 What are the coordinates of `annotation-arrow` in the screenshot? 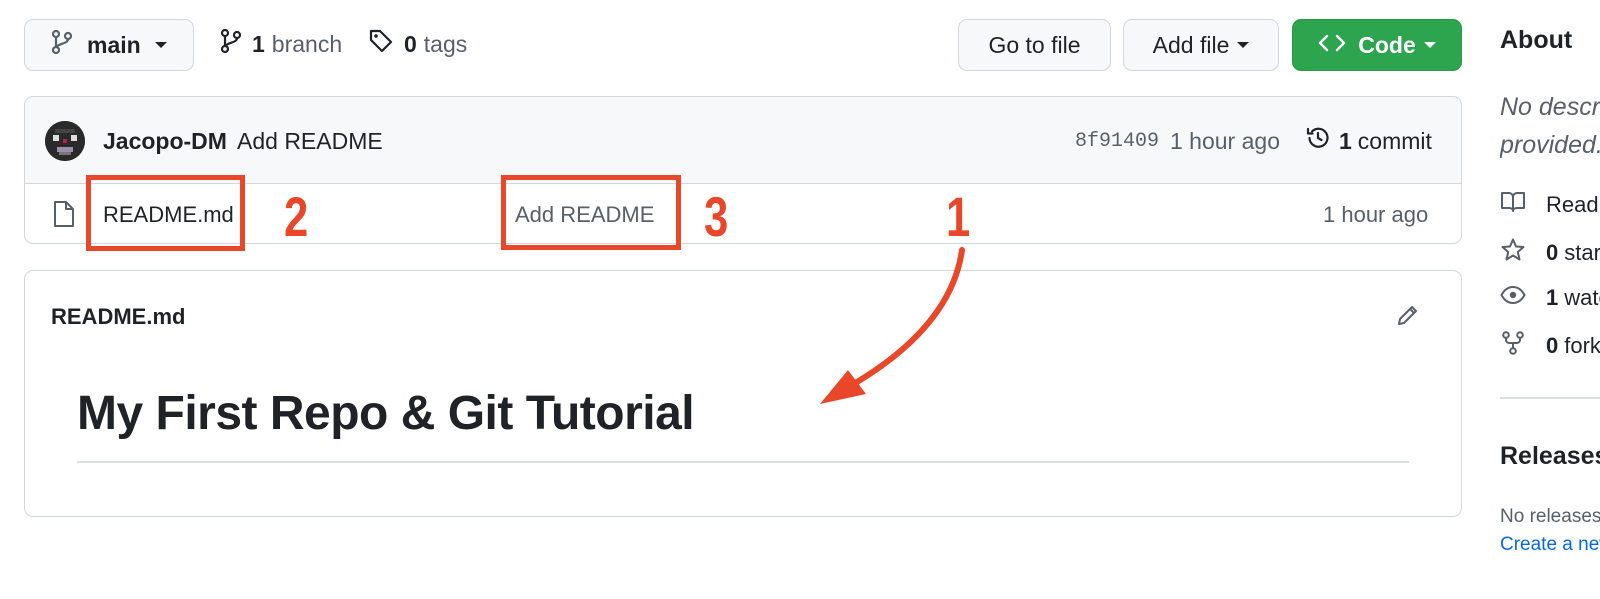 It's located at (892, 325).